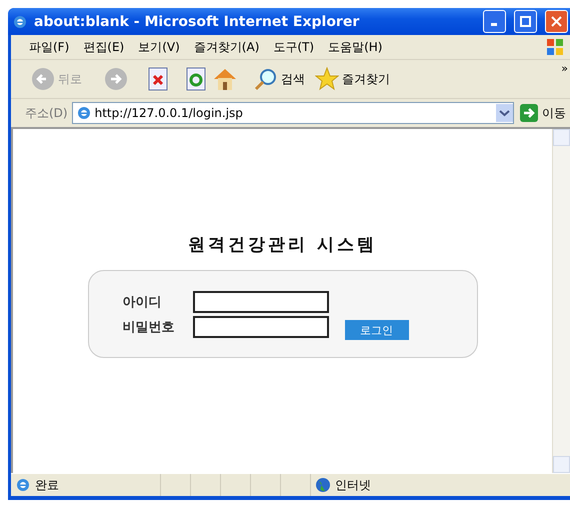 The width and height of the screenshot is (570, 505). I want to click on field-label: 비밀번호, so click(148, 327).